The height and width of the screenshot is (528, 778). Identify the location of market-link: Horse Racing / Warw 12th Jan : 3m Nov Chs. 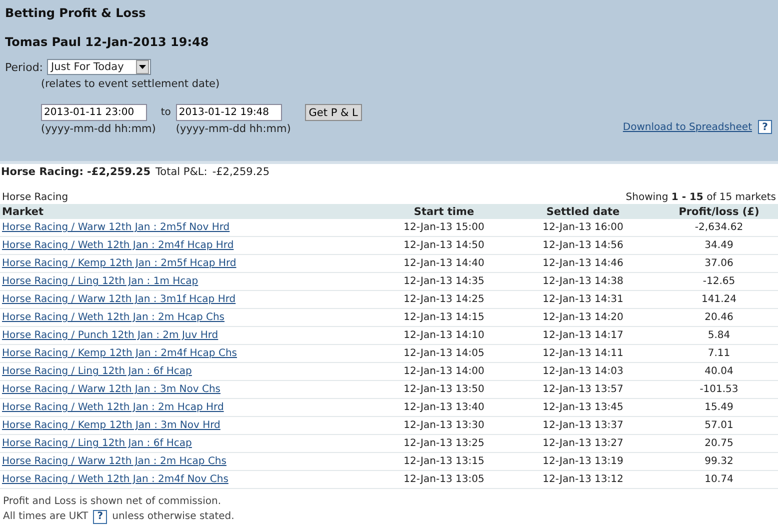
(111, 389).